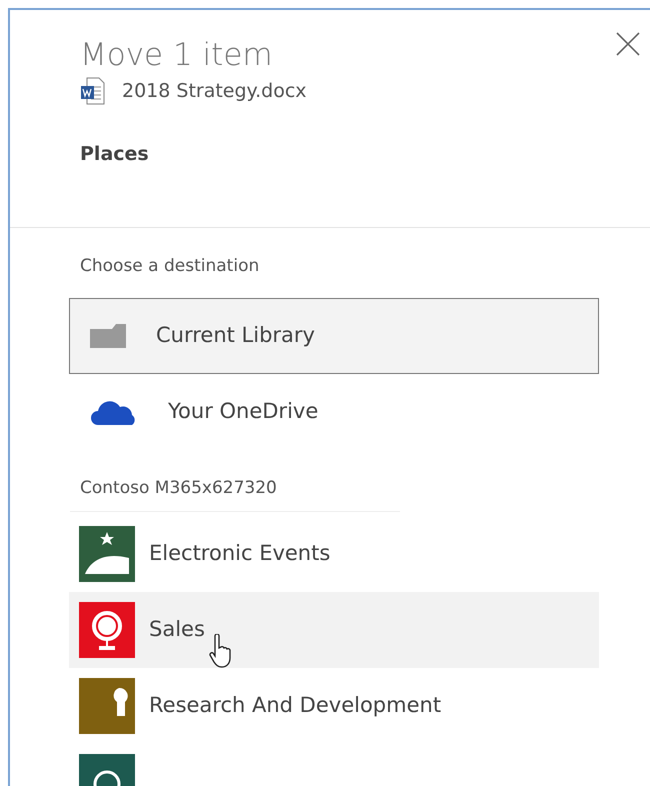 This screenshot has width=650, height=786. Describe the element at coordinates (628, 44) in the screenshot. I see `close-button` at that location.